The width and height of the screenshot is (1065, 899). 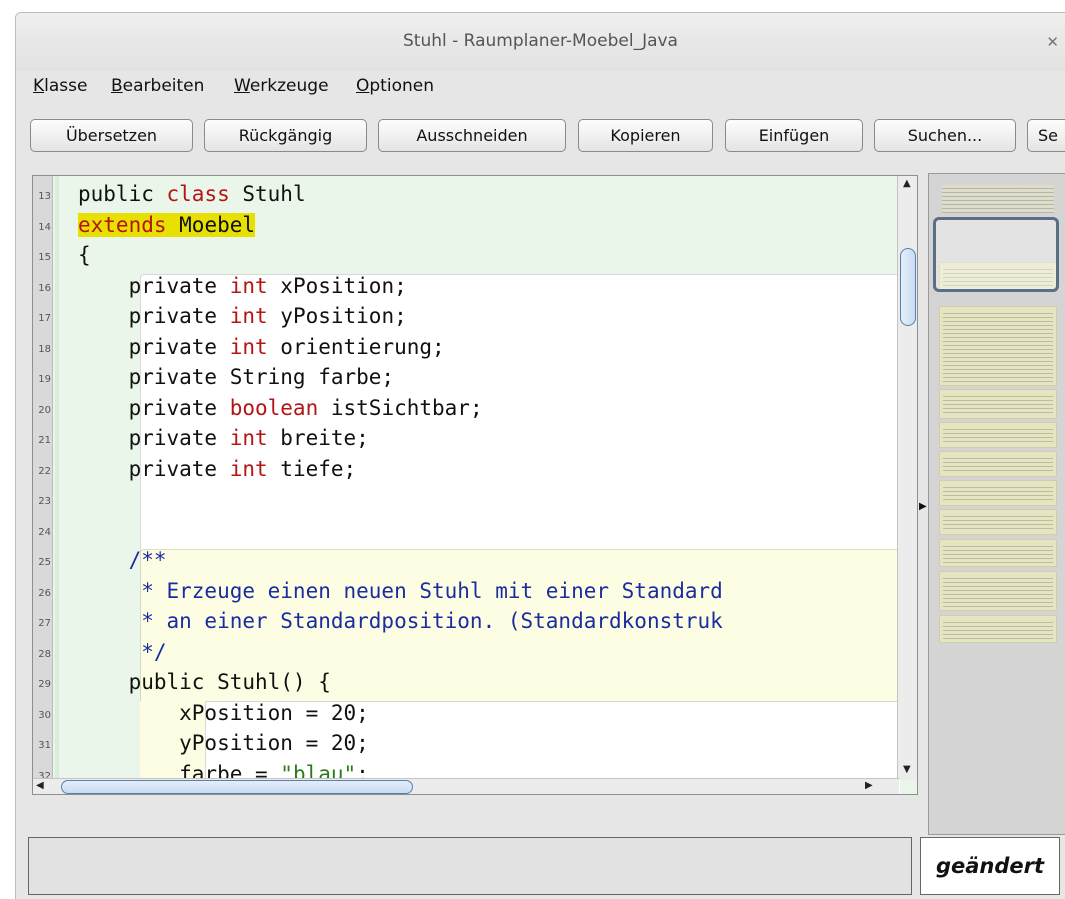 I want to click on line-number: 21, so click(x=44, y=440).